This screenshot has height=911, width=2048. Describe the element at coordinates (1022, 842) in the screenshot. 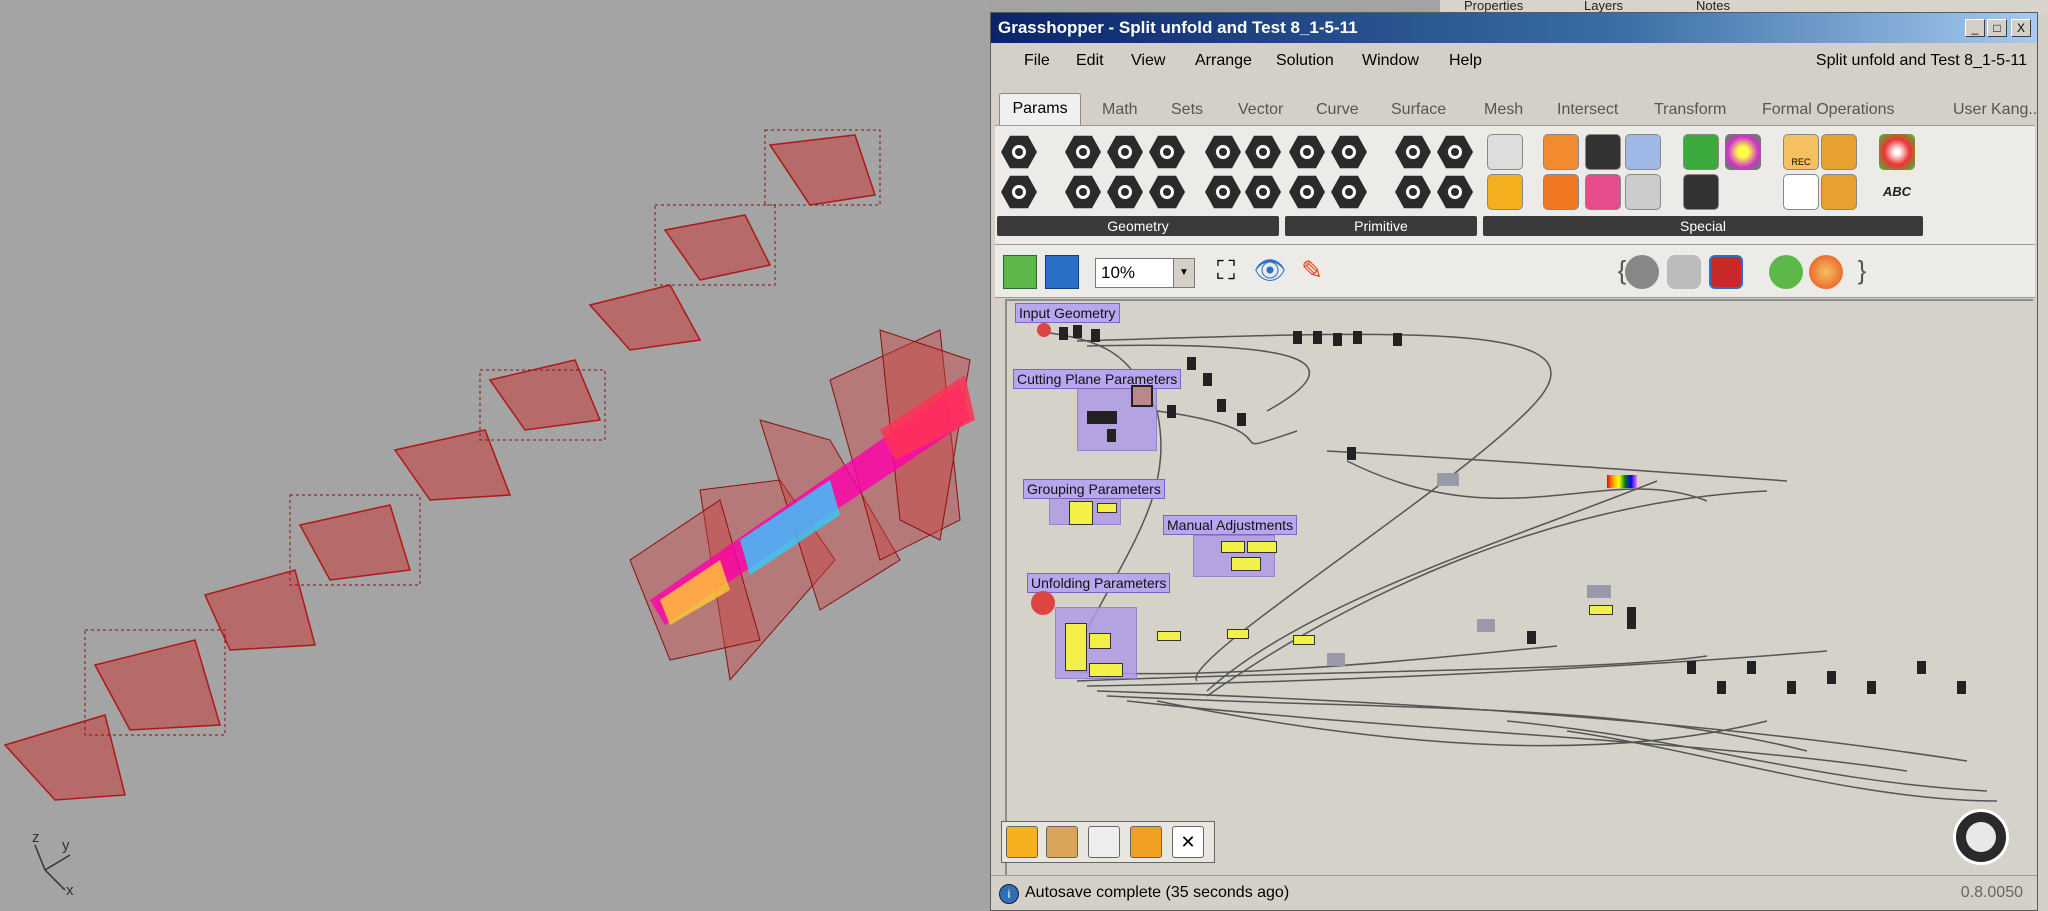

I see `group-widget-icon` at that location.